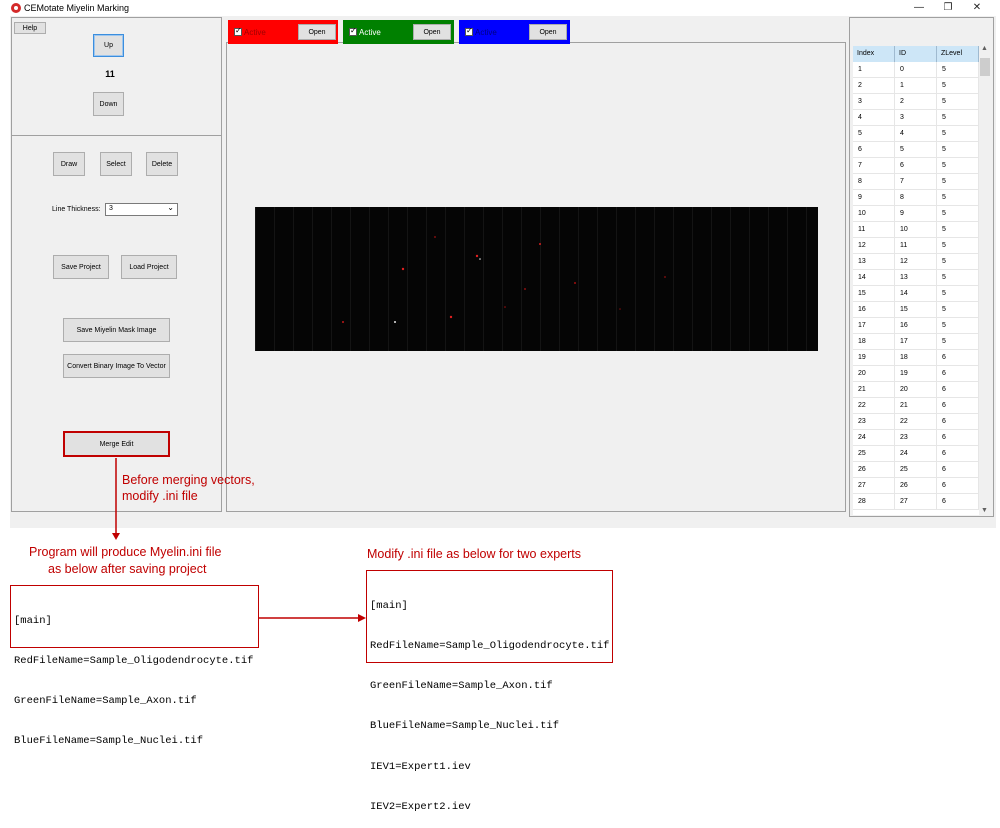  What do you see at coordinates (160, 496) in the screenshot?
I see `note-merge-line2: modify .ini file` at bounding box center [160, 496].